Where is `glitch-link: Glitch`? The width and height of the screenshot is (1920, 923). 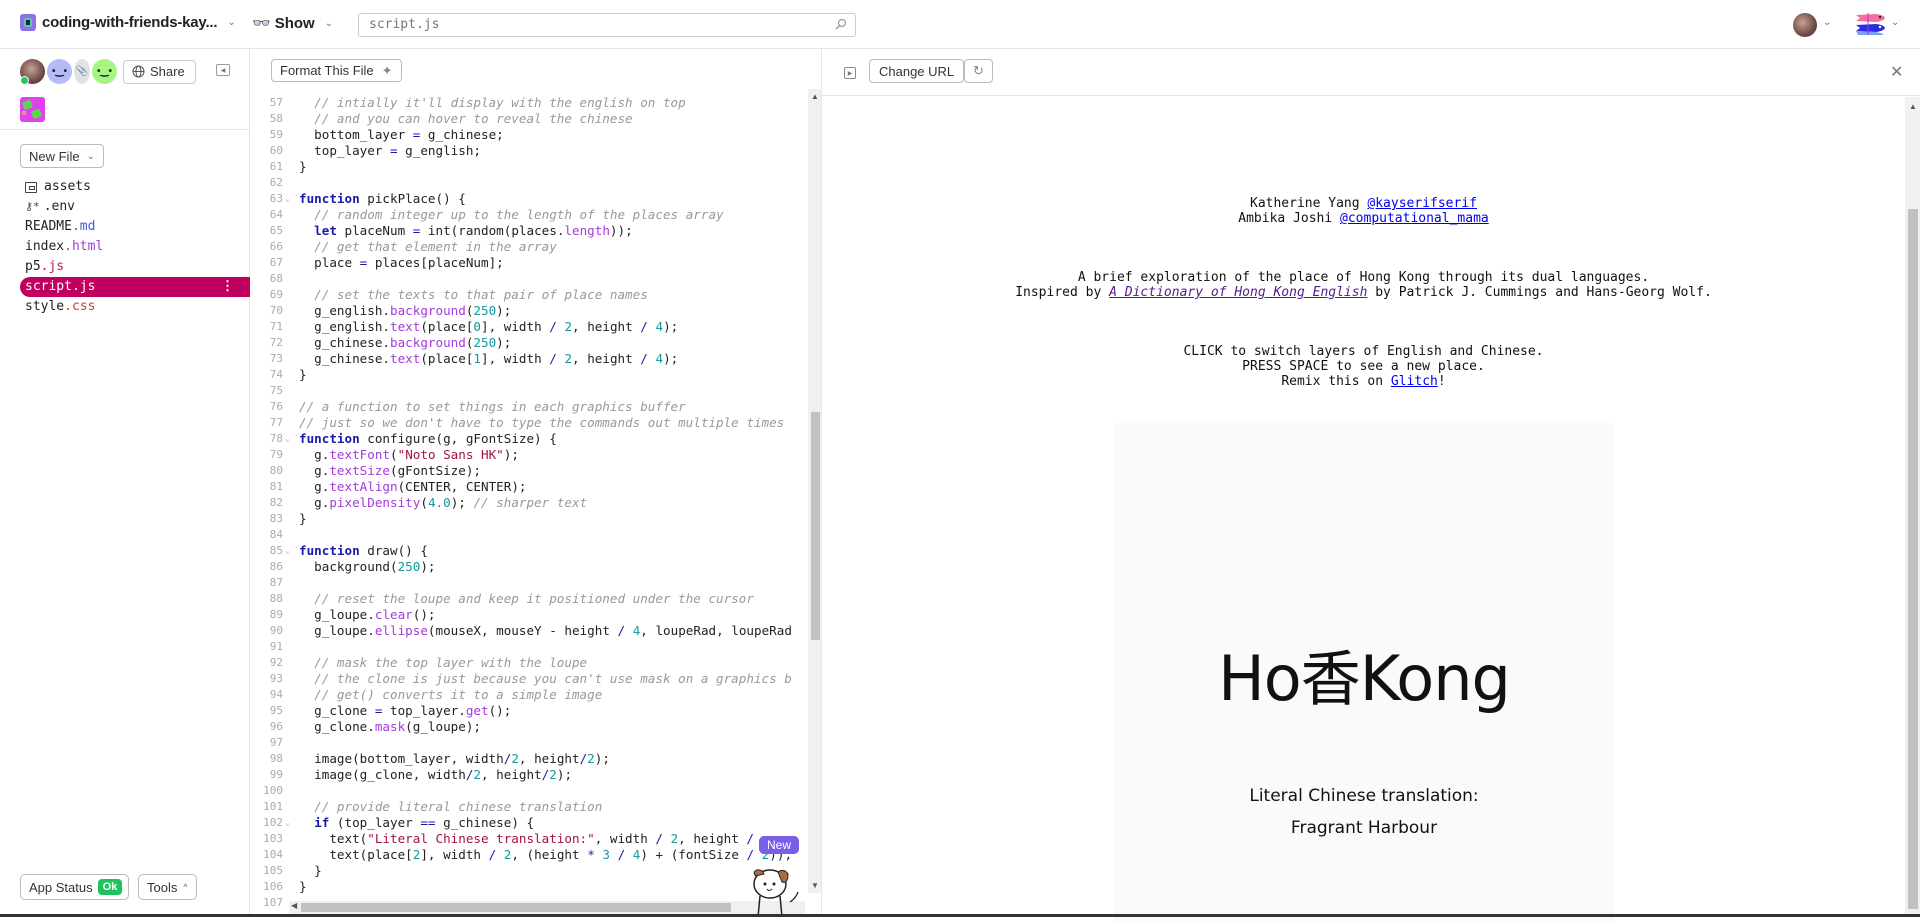 glitch-link: Glitch is located at coordinates (1414, 381).